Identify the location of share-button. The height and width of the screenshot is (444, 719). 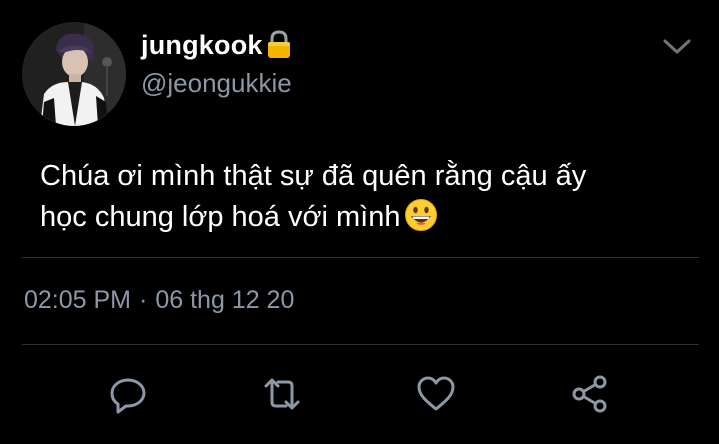
(590, 394).